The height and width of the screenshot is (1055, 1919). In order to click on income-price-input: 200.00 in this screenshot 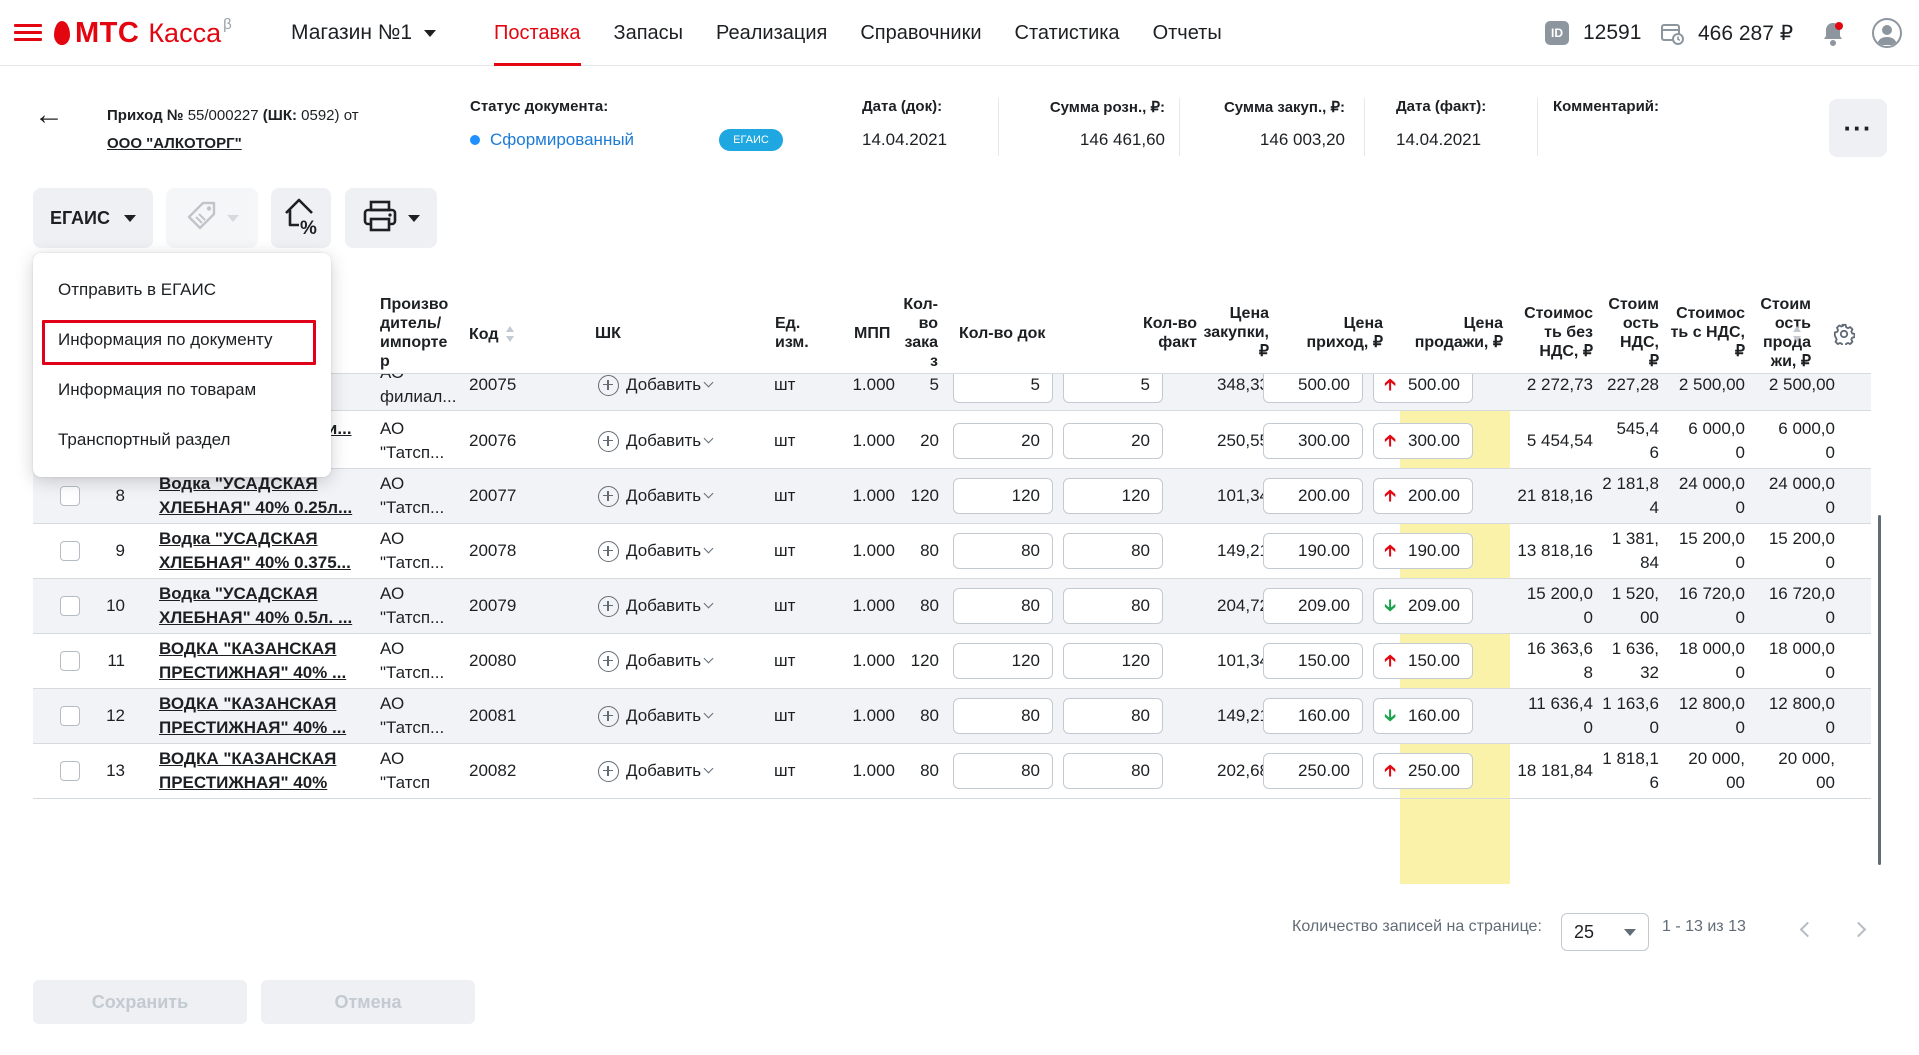, I will do `click(1313, 496)`.